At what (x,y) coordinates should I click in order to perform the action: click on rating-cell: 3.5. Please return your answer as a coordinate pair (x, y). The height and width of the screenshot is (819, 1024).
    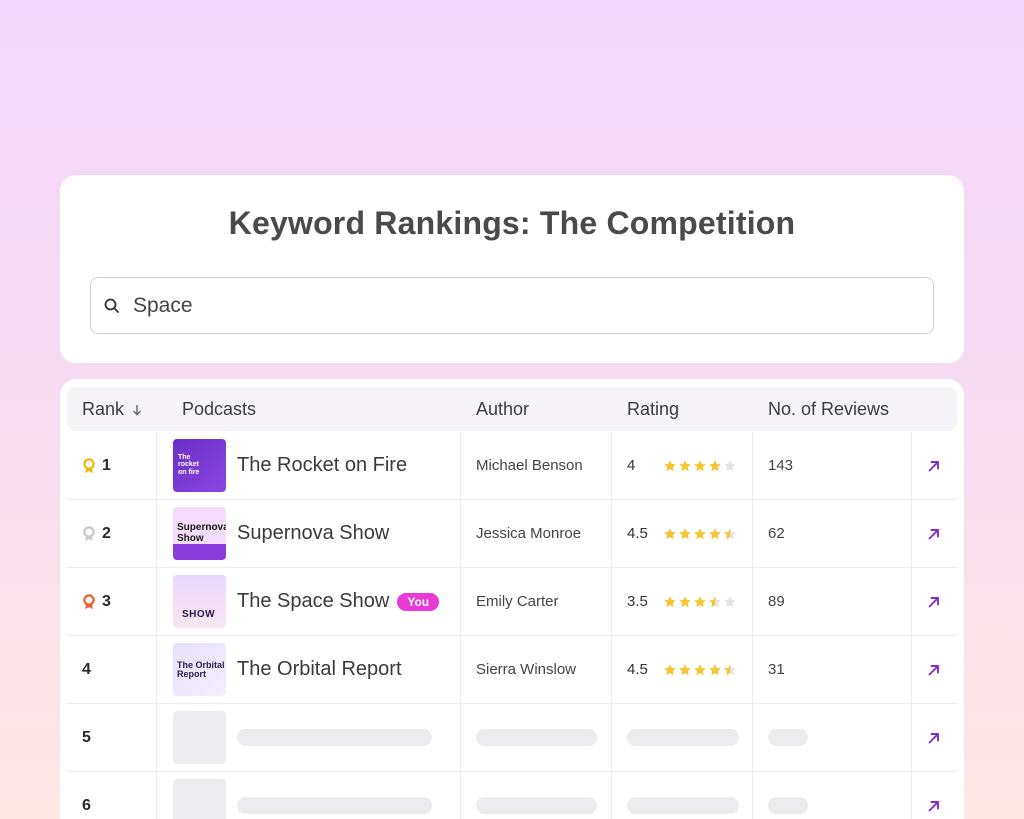
    Looking at the image, I should click on (682, 601).